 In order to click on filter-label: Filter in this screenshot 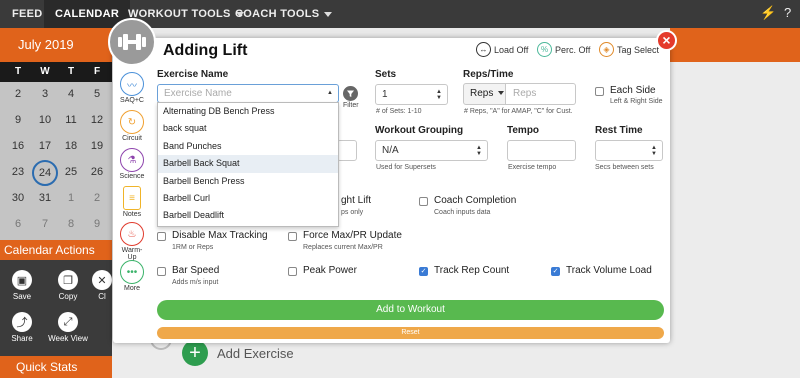, I will do `click(351, 105)`.